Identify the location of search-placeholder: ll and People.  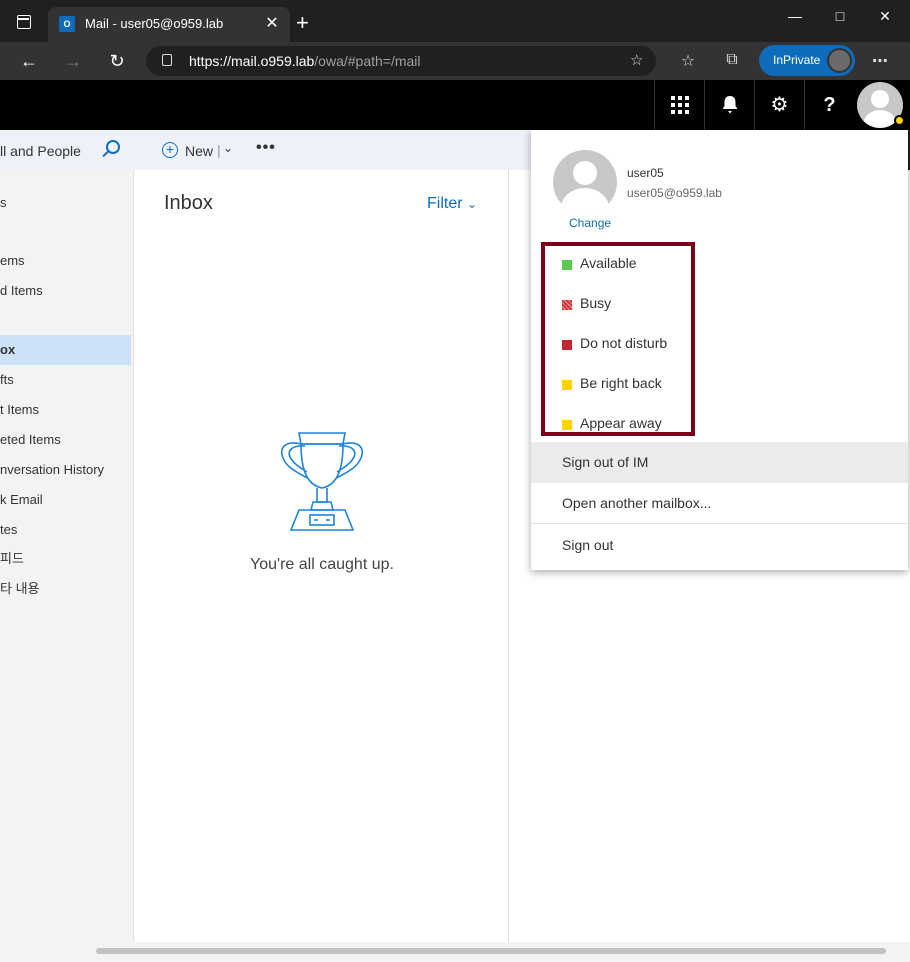
(40, 151).